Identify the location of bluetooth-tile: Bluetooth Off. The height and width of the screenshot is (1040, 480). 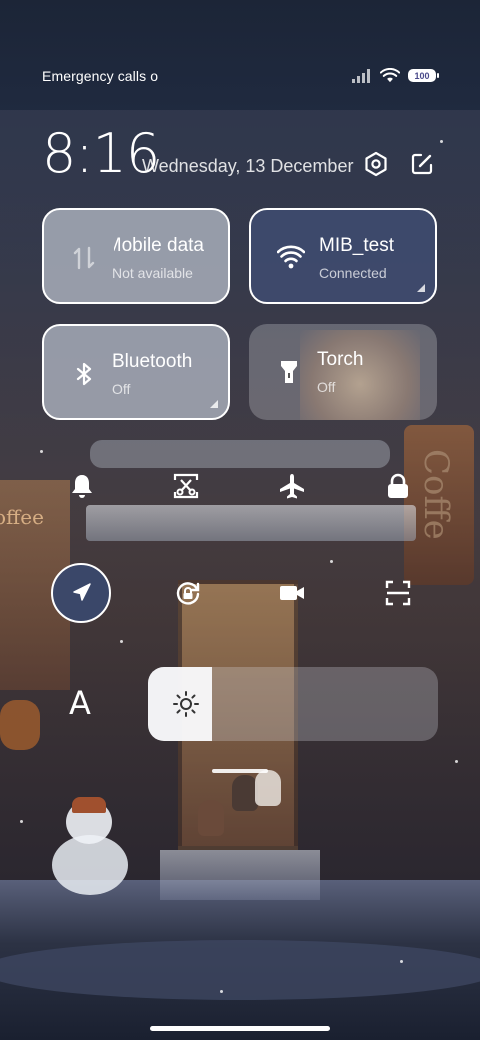
(136, 372).